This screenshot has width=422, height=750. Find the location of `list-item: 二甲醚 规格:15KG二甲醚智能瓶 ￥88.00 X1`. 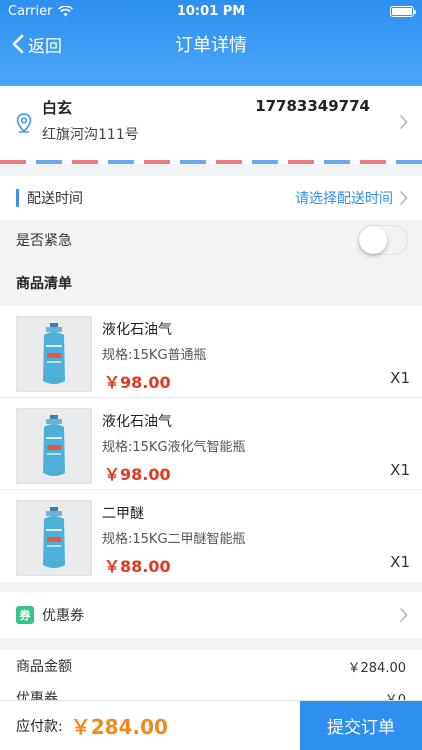

list-item: 二甲醚 规格:15KG二甲醚智能瓶 ￥88.00 X1 is located at coordinates (211, 536).